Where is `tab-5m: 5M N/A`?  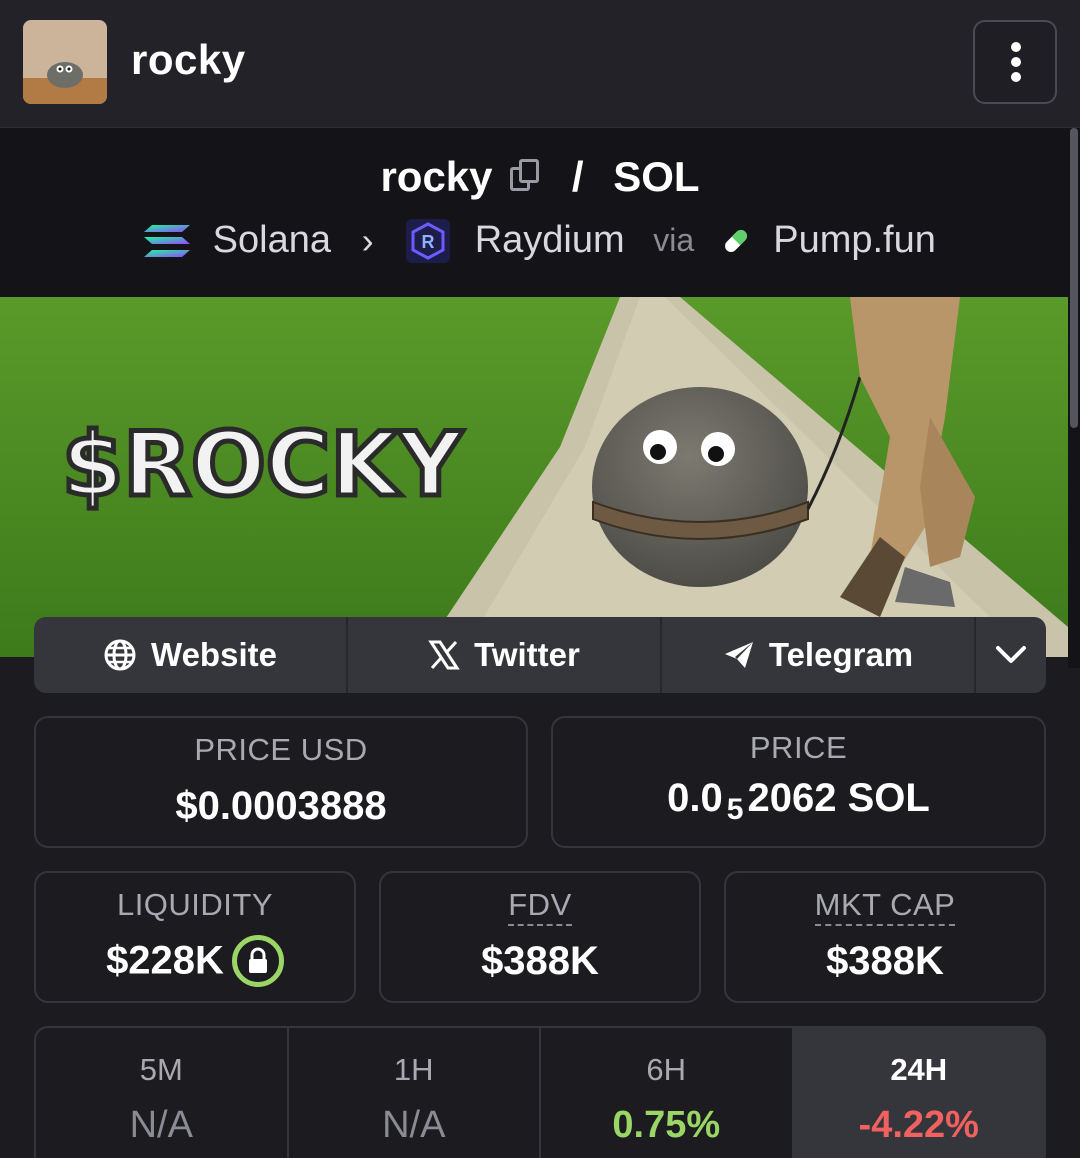
tab-5m: 5M N/A is located at coordinates (162, 1093).